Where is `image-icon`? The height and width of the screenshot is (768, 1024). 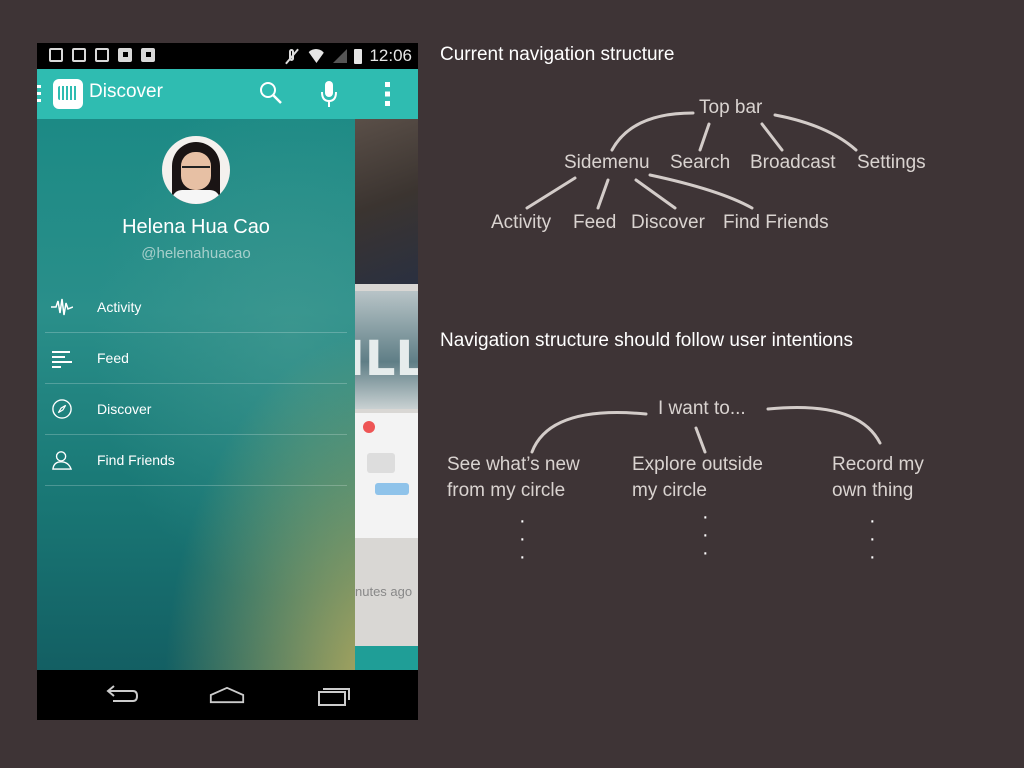 image-icon is located at coordinates (102, 55).